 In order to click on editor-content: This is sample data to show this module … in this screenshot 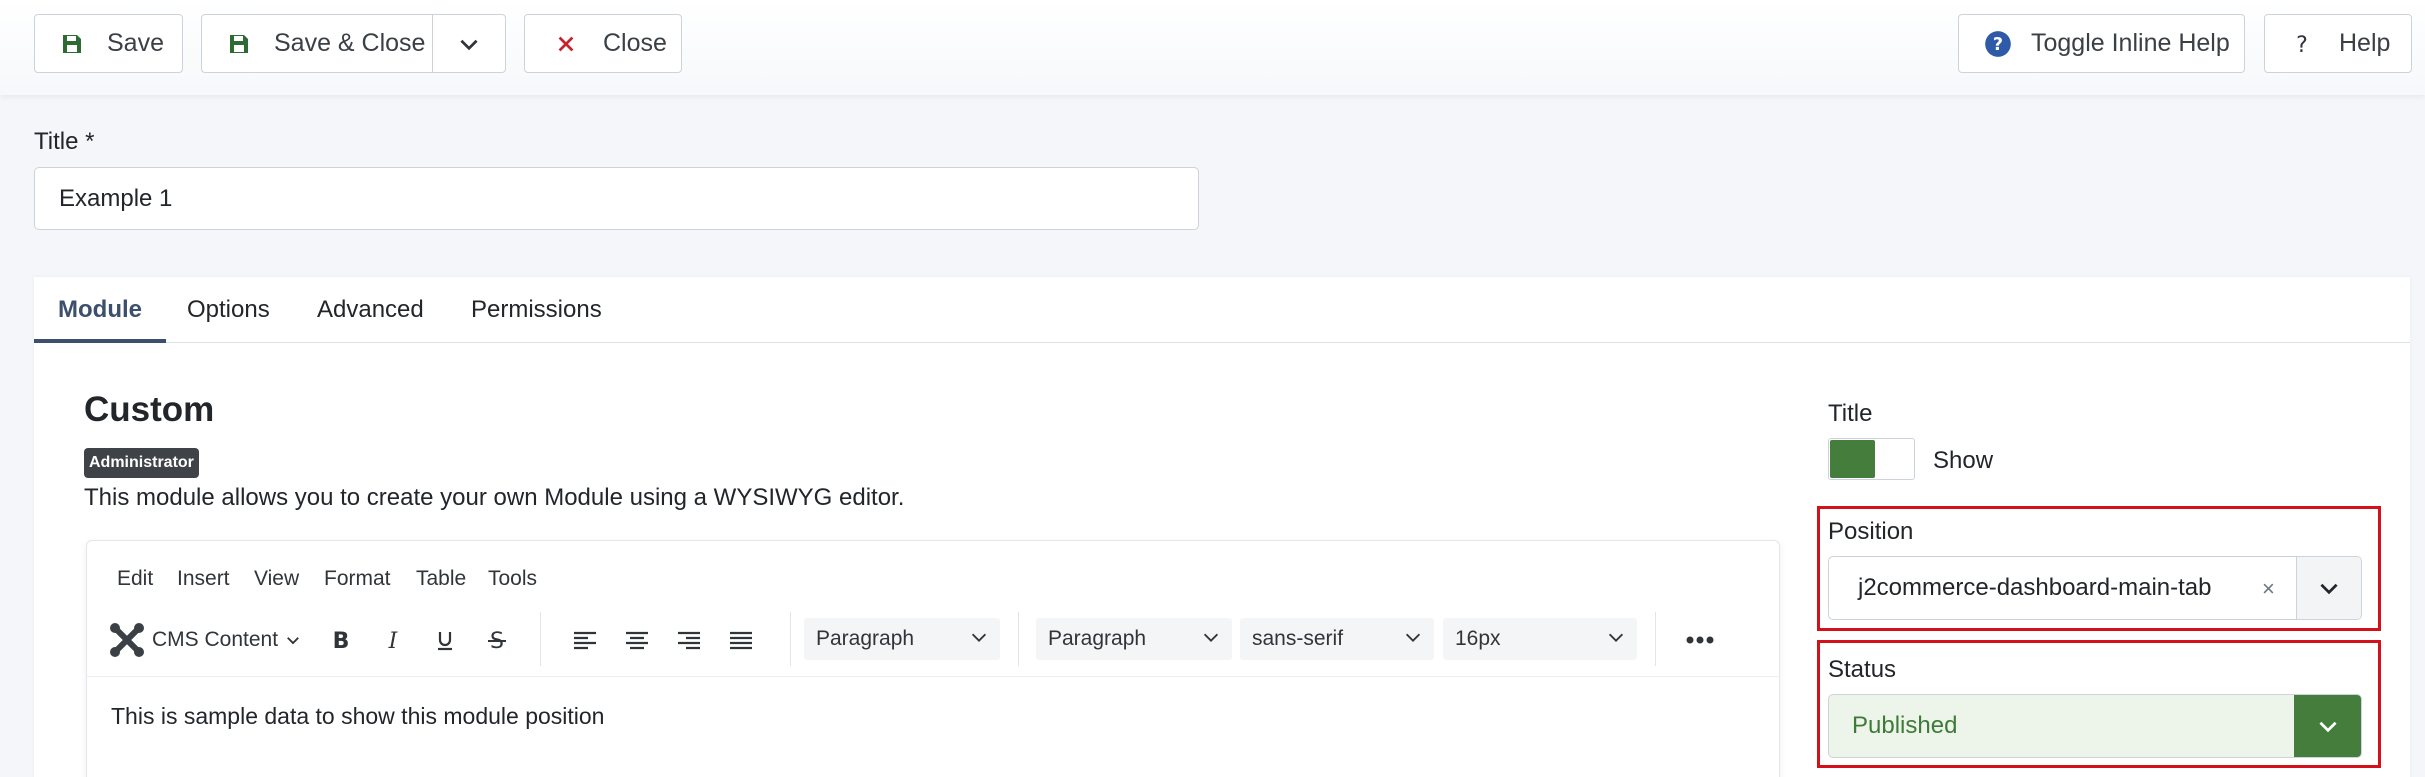, I will do `click(357, 716)`.